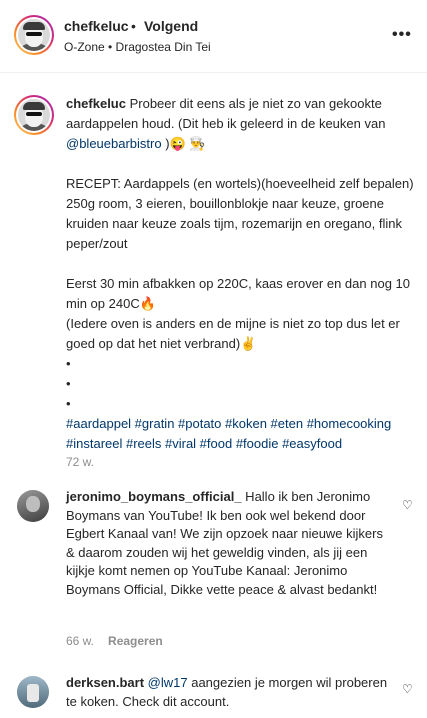 Image resolution: width=427 pixels, height=718 pixels. Describe the element at coordinates (105, 682) in the screenshot. I see `comment-username: derksen.bart` at that location.